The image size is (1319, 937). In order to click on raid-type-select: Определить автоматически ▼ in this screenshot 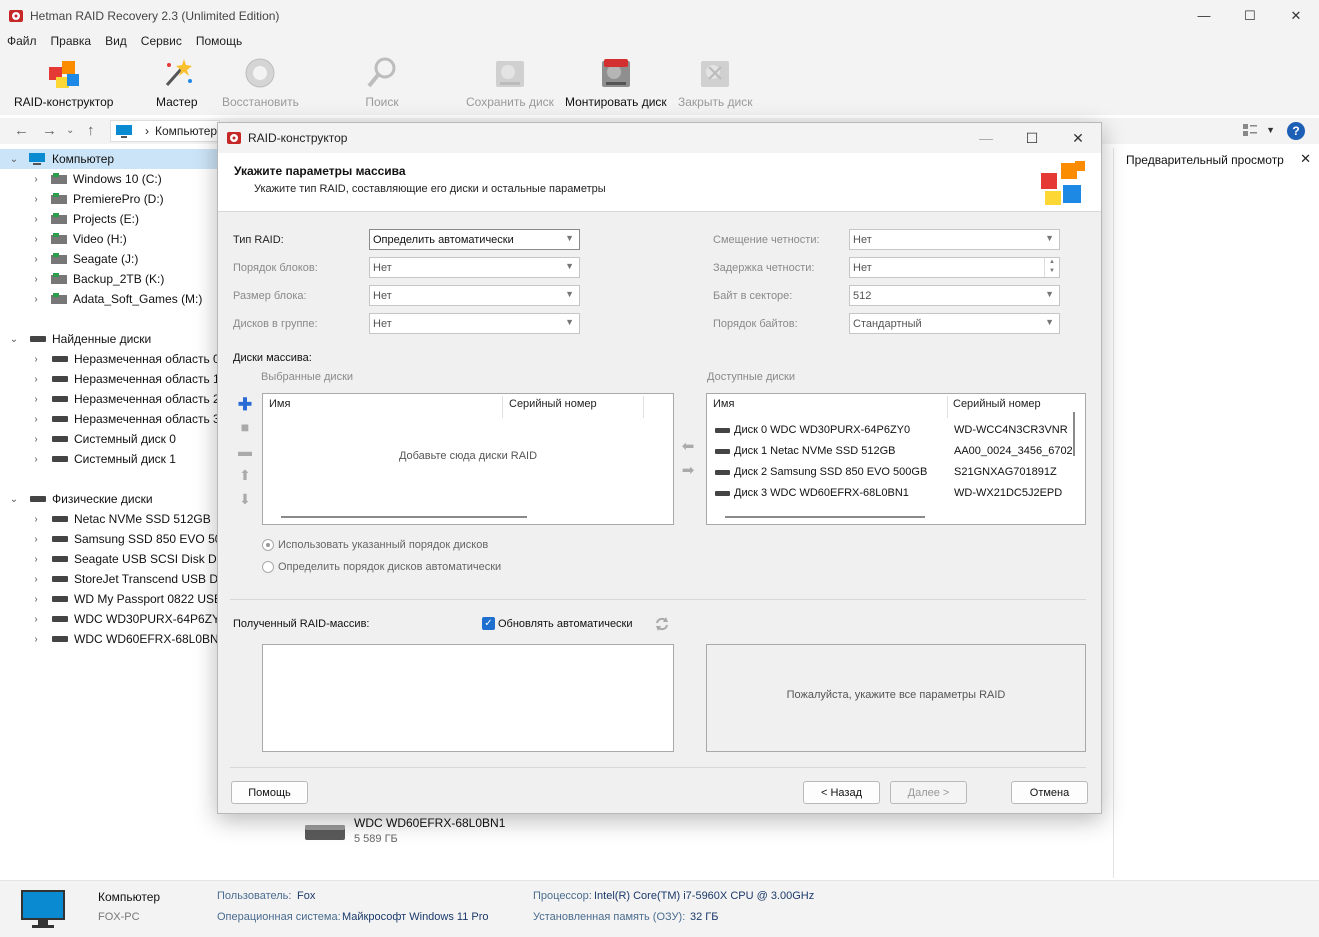, I will do `click(474, 239)`.